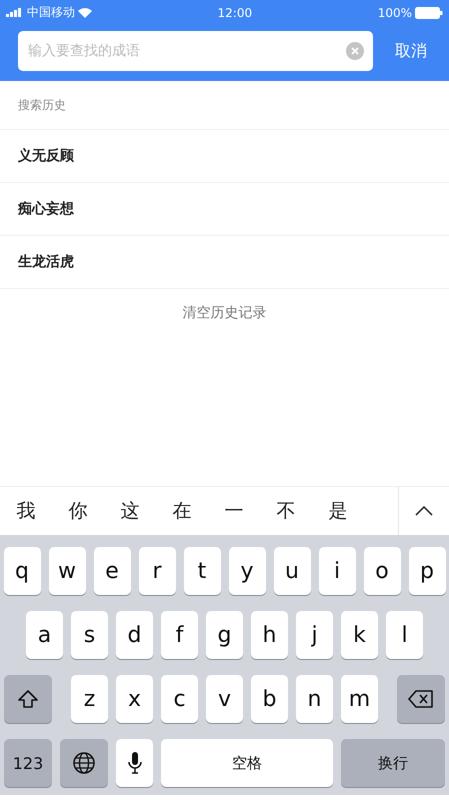 This screenshot has height=800, width=449. I want to click on shift-key, so click(28, 699).